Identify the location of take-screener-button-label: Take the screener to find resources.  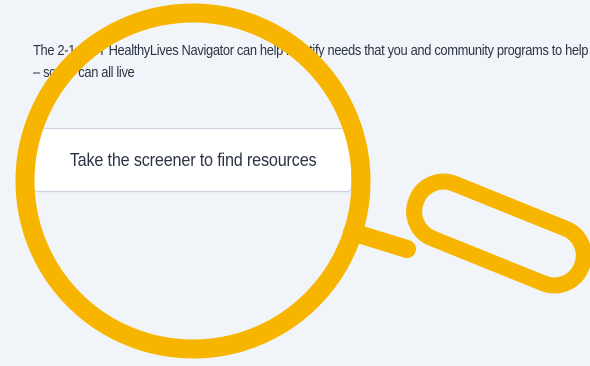
(193, 159).